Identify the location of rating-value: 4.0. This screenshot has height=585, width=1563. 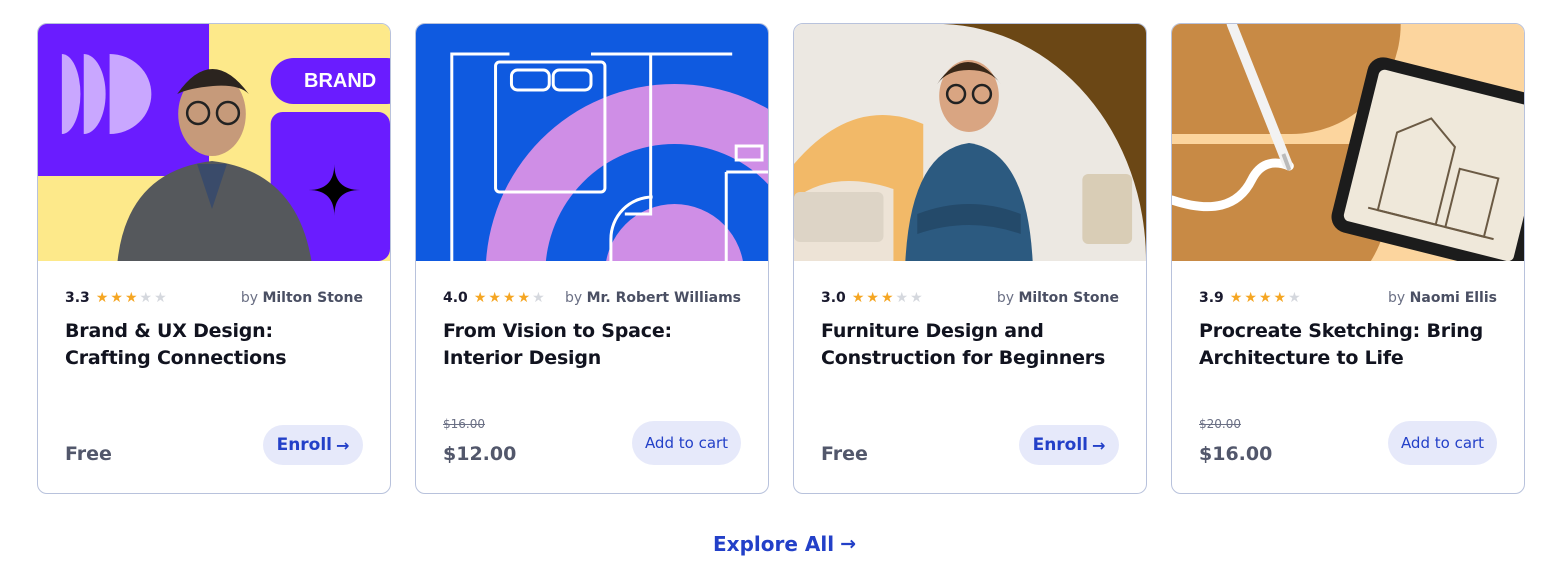
(455, 298).